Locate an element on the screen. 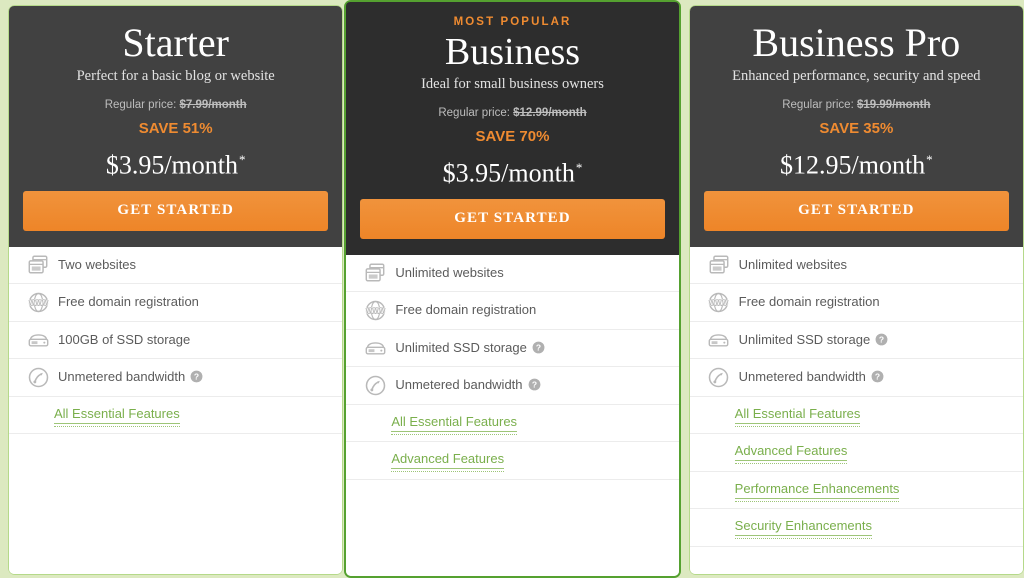 The height and width of the screenshot is (578, 1024). feature-link: Security Enhancements is located at coordinates (803, 529).